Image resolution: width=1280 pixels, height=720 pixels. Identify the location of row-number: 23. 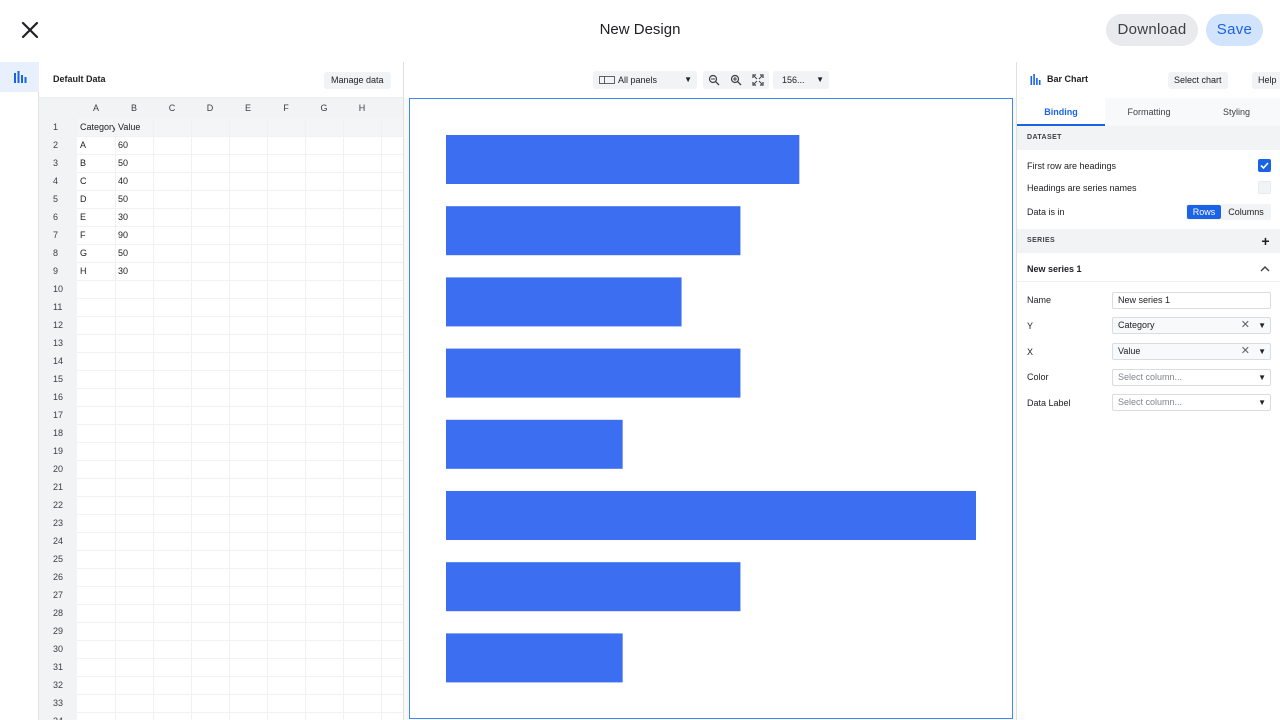
(58, 523).